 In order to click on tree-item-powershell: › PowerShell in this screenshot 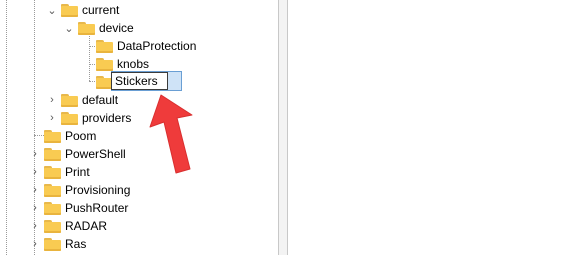, I will do `click(78, 154)`.